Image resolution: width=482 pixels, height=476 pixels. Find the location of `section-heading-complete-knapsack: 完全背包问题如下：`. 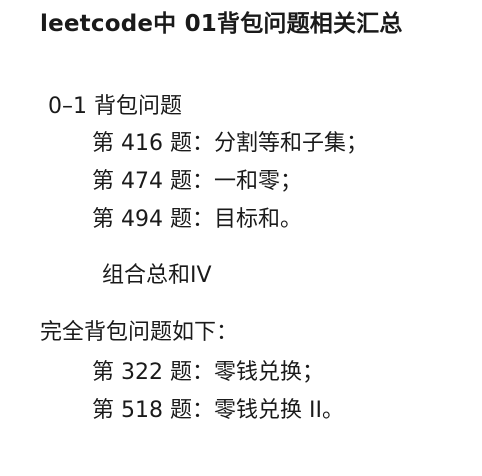

section-heading-complete-knapsack: 完全背包问题如下： is located at coordinates (139, 332).